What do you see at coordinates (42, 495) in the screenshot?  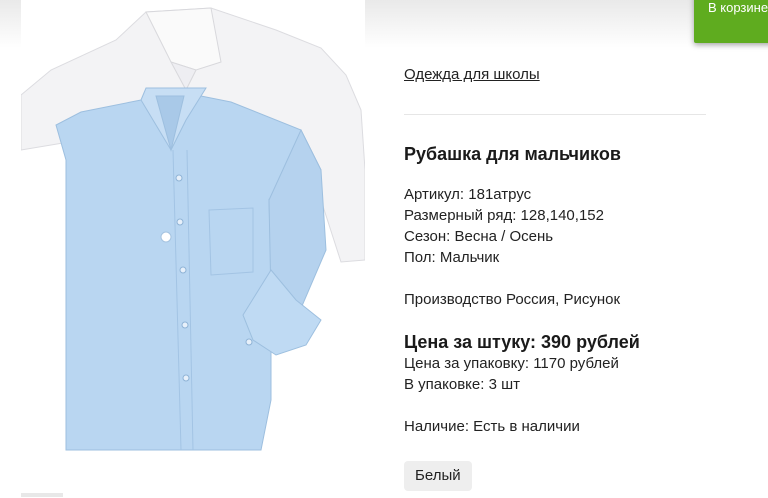 I see `image-thumbnail-indicator` at bounding box center [42, 495].